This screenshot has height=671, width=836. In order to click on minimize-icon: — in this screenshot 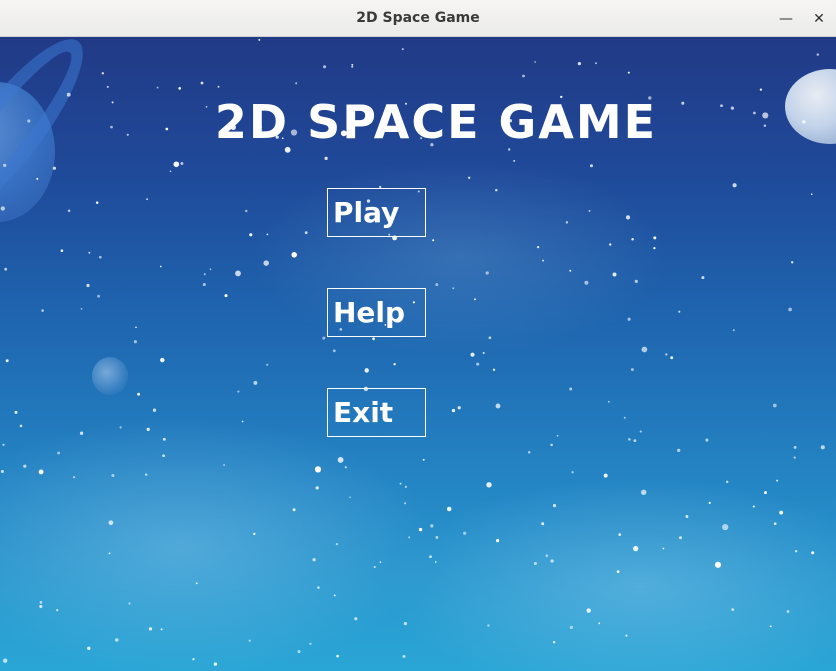, I will do `click(786, 19)`.